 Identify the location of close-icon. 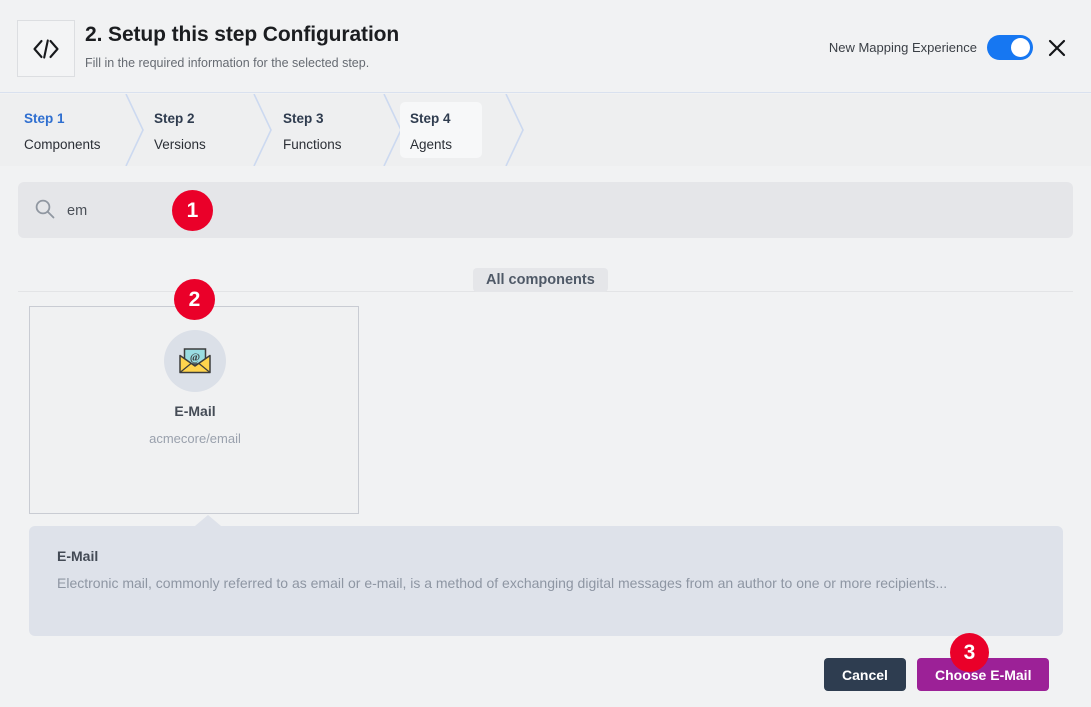
(1057, 48).